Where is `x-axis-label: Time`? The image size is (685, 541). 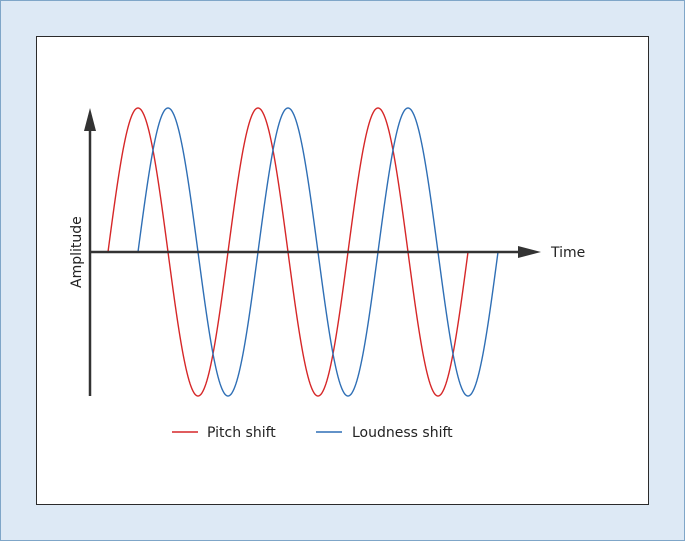 x-axis-label: Time is located at coordinates (567, 253).